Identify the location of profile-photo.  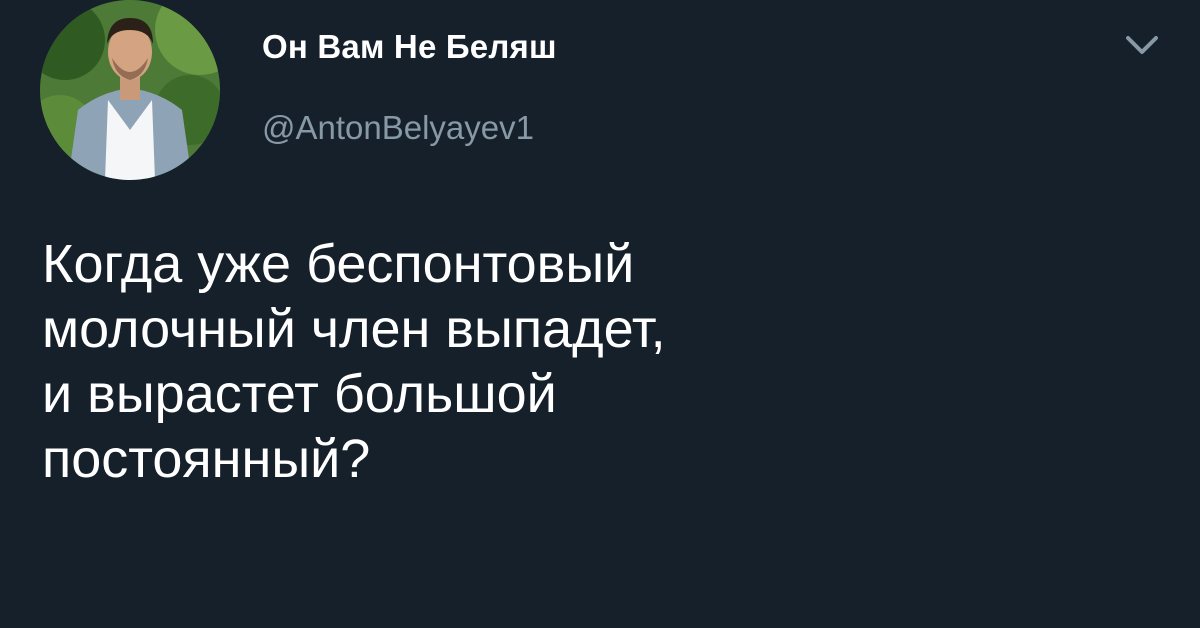
(130, 90).